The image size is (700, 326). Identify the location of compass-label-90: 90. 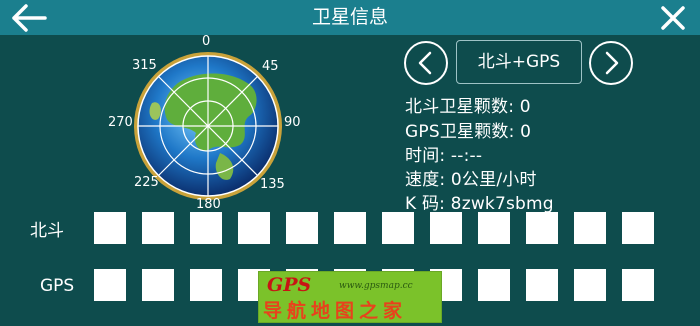
(292, 122).